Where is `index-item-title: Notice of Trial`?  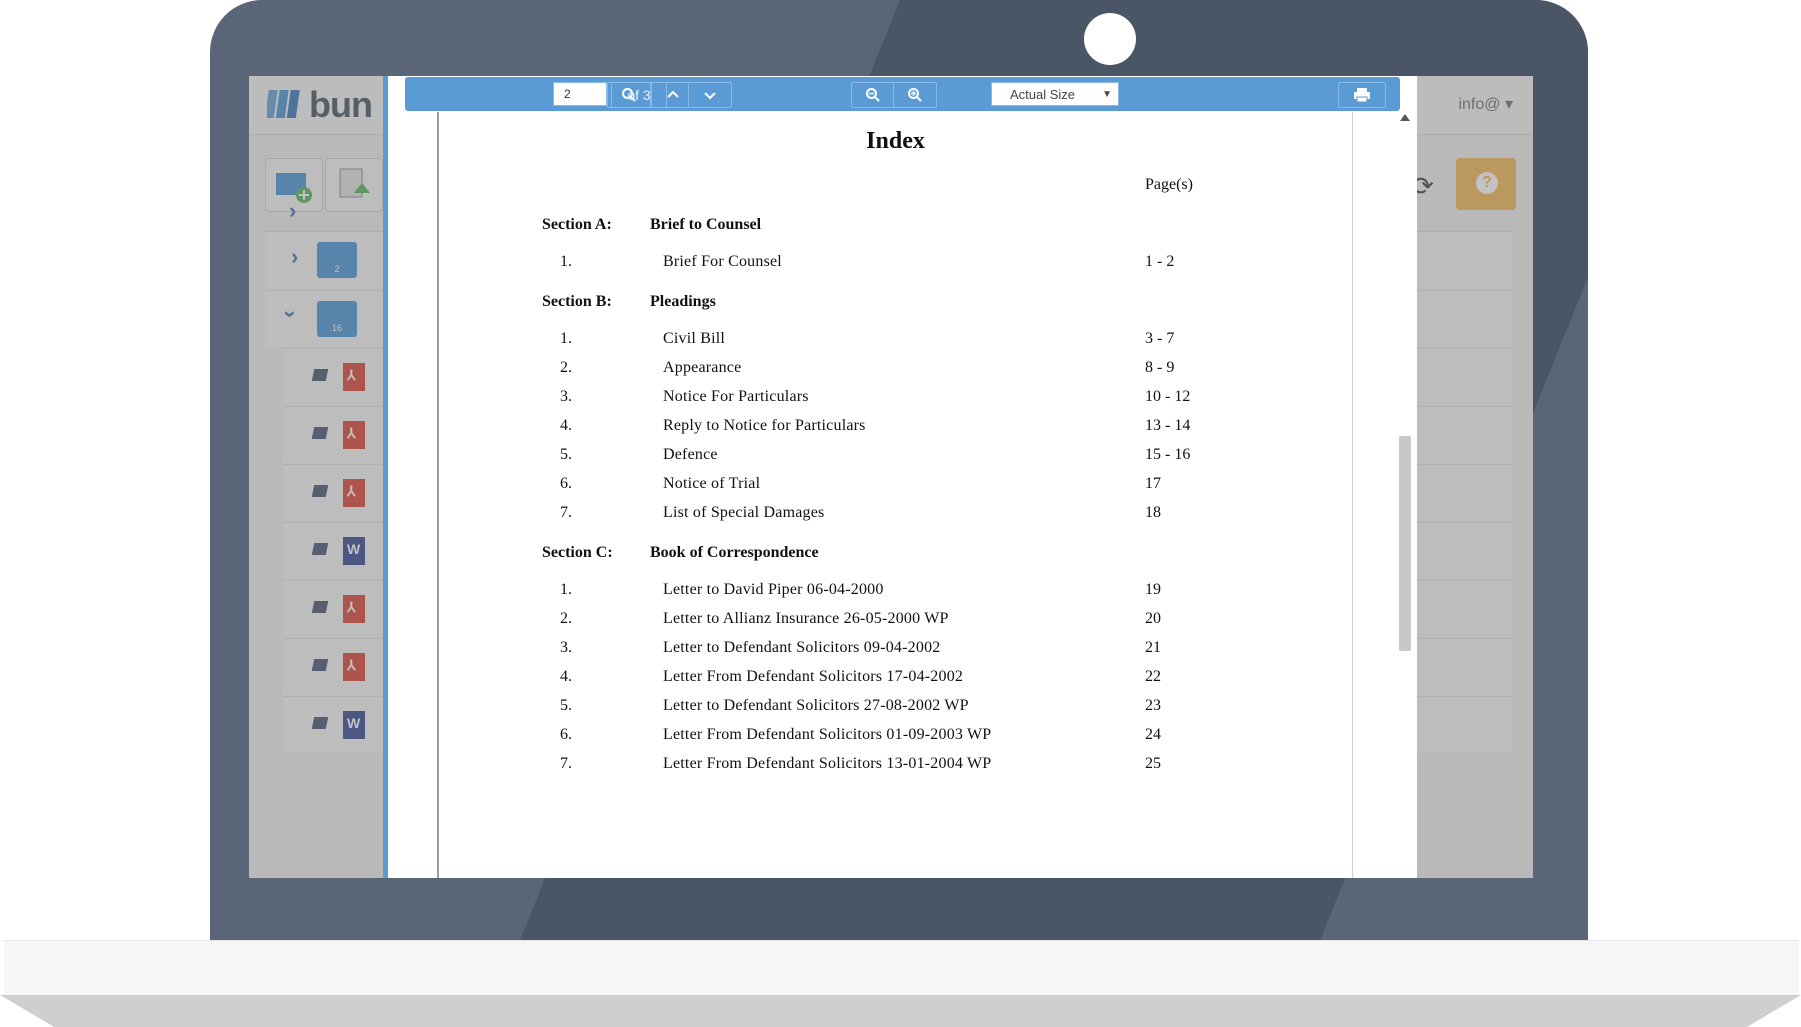 index-item-title: Notice of Trial is located at coordinates (712, 483).